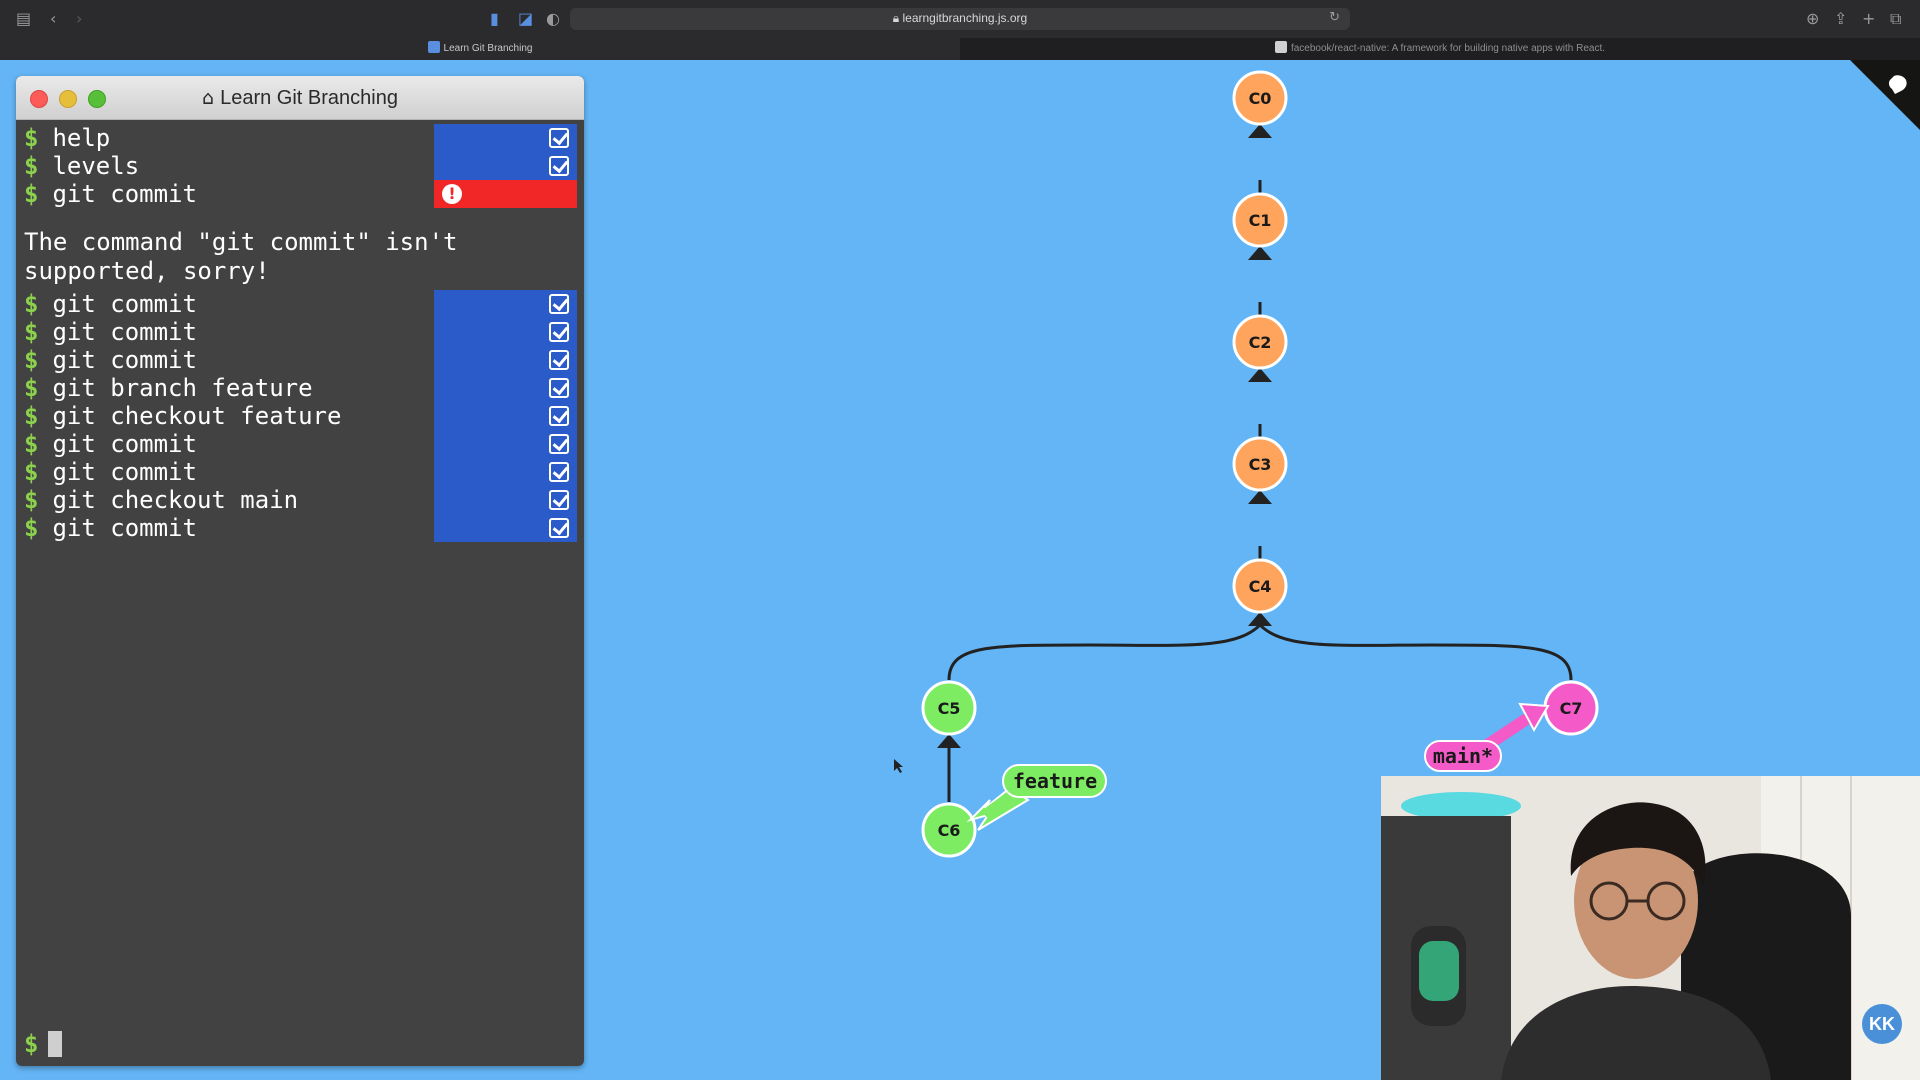 This screenshot has height=1080, width=1920. I want to click on mouse-cursor-icon, so click(898, 766).